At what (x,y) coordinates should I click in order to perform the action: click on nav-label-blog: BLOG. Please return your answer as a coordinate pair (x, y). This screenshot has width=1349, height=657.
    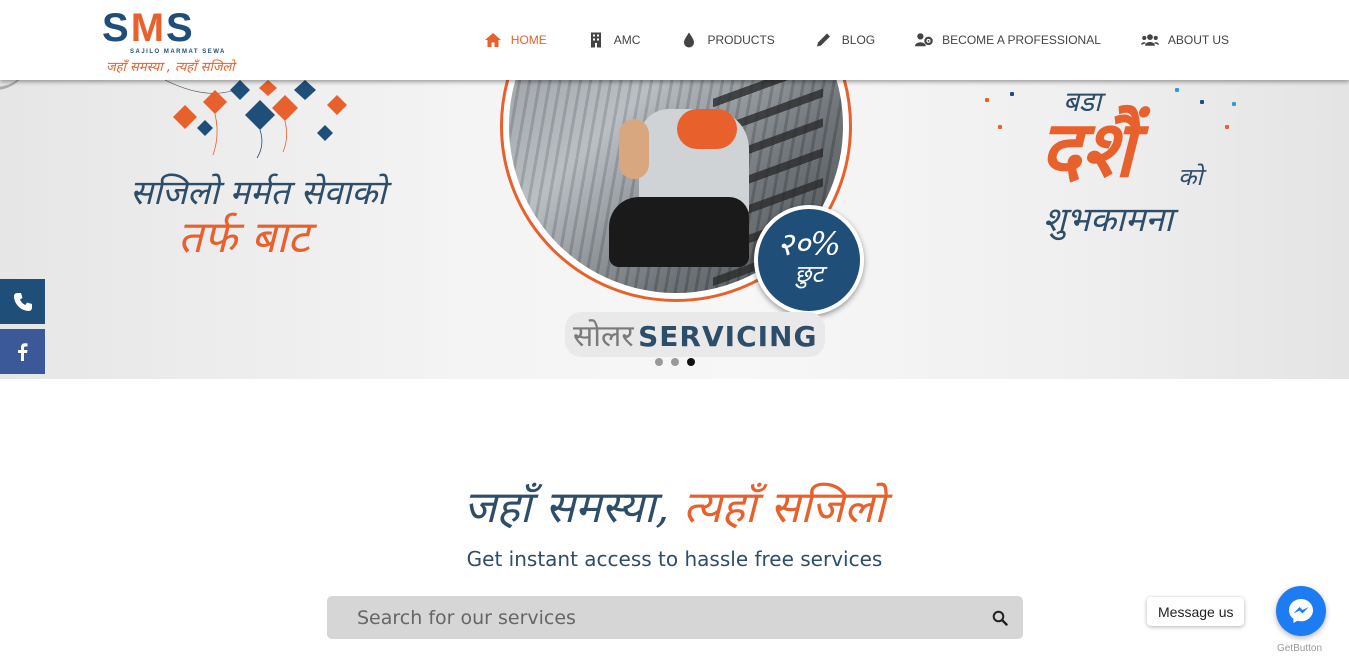
    Looking at the image, I should click on (858, 40).